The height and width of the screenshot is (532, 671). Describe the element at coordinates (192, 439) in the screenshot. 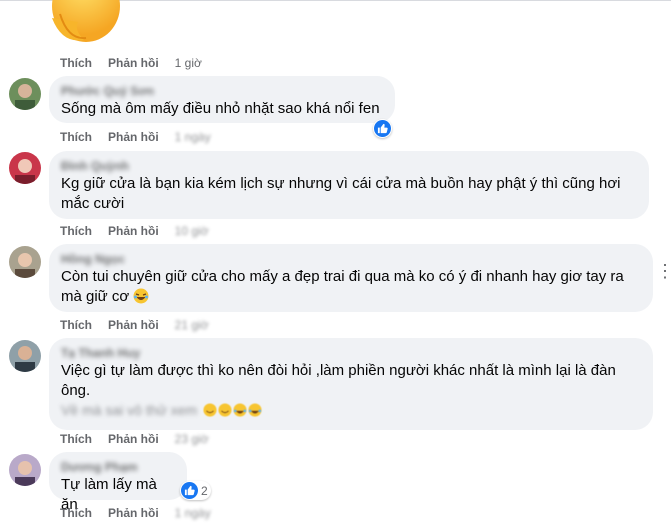

I see `comment-time: 23 giờ` at that location.